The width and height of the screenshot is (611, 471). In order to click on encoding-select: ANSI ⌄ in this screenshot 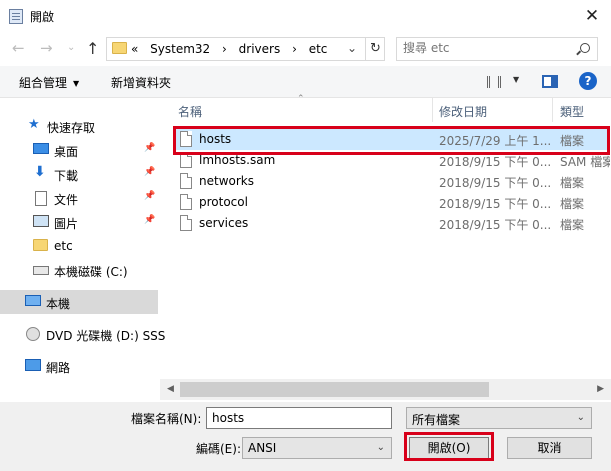, I will do `click(317, 448)`.